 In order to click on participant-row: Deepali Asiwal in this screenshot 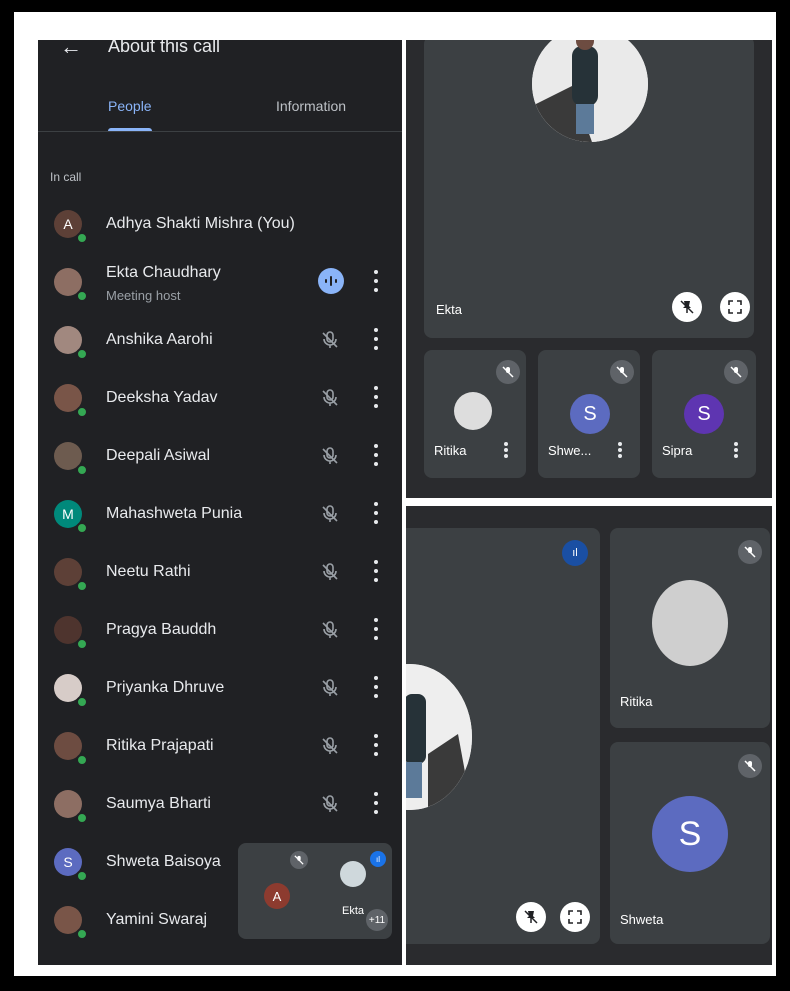, I will do `click(220, 459)`.